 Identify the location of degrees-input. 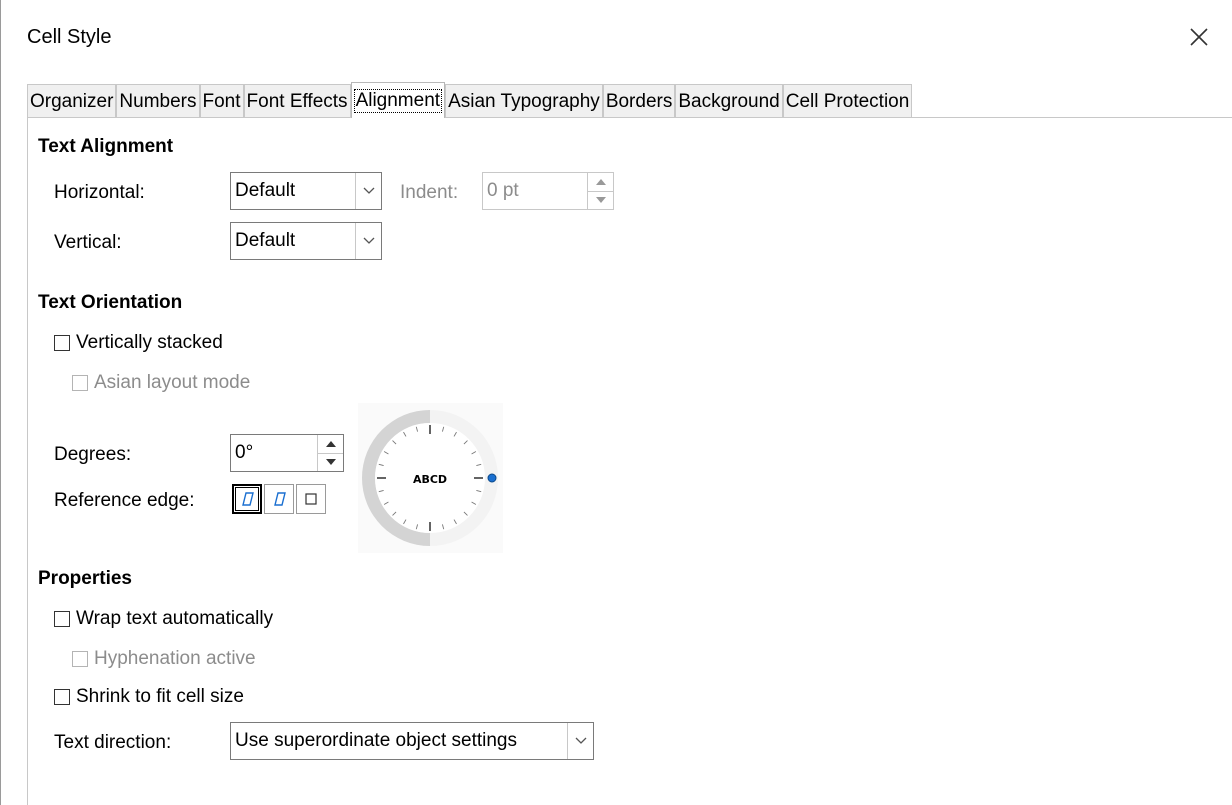
(274, 453).